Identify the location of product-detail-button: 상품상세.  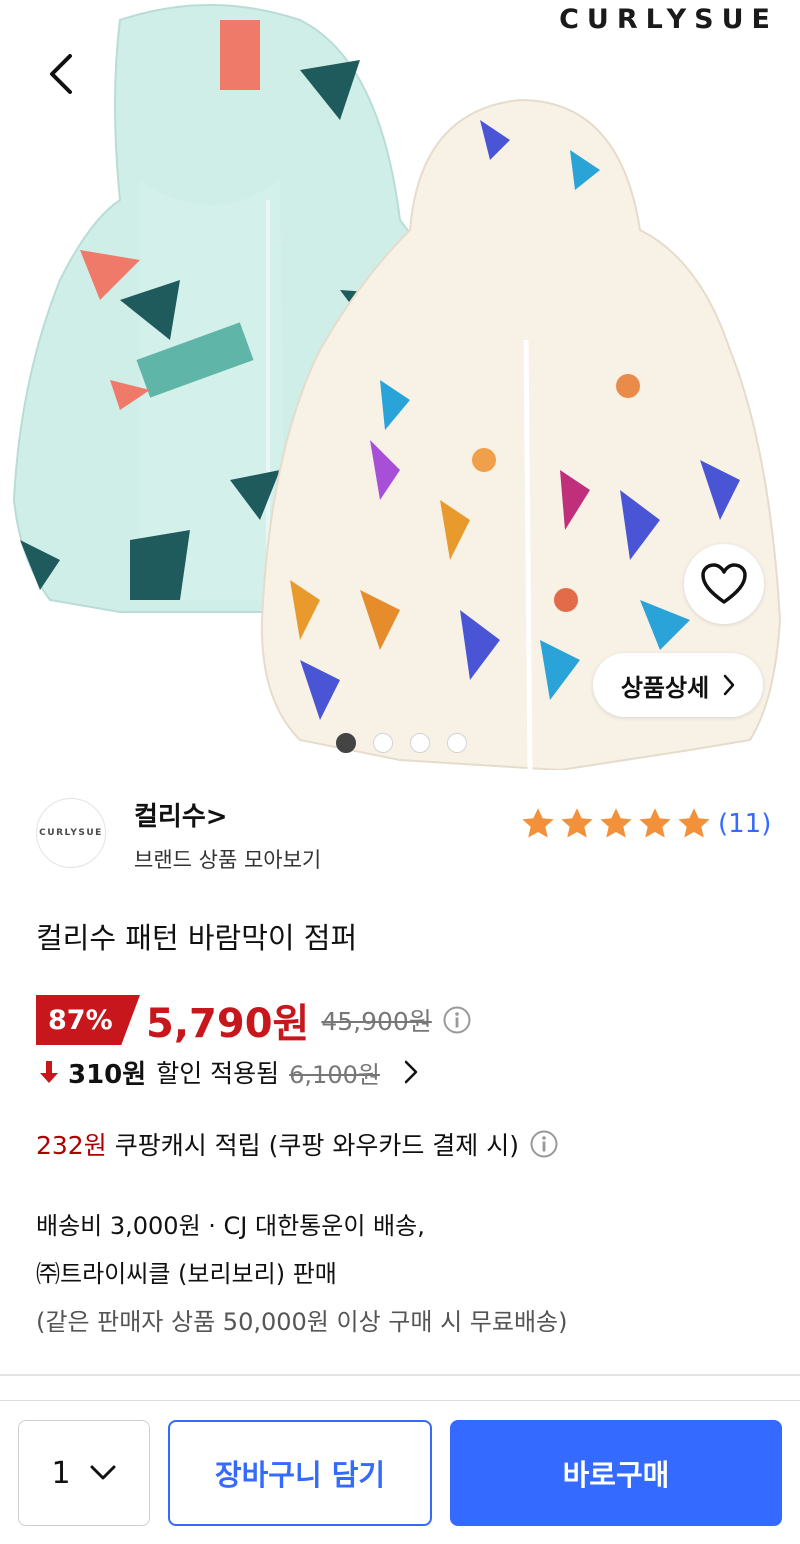
(678, 685).